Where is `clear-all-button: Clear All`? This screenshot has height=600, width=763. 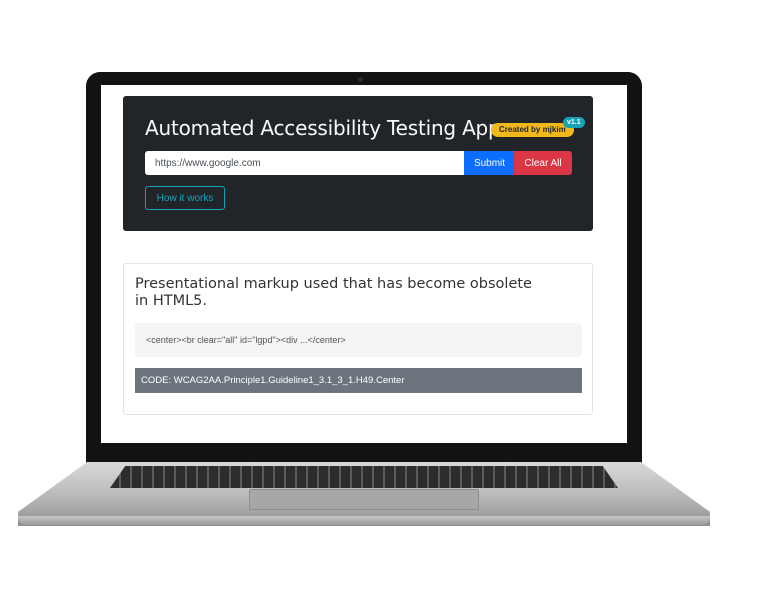 clear-all-button: Clear All is located at coordinates (543, 163).